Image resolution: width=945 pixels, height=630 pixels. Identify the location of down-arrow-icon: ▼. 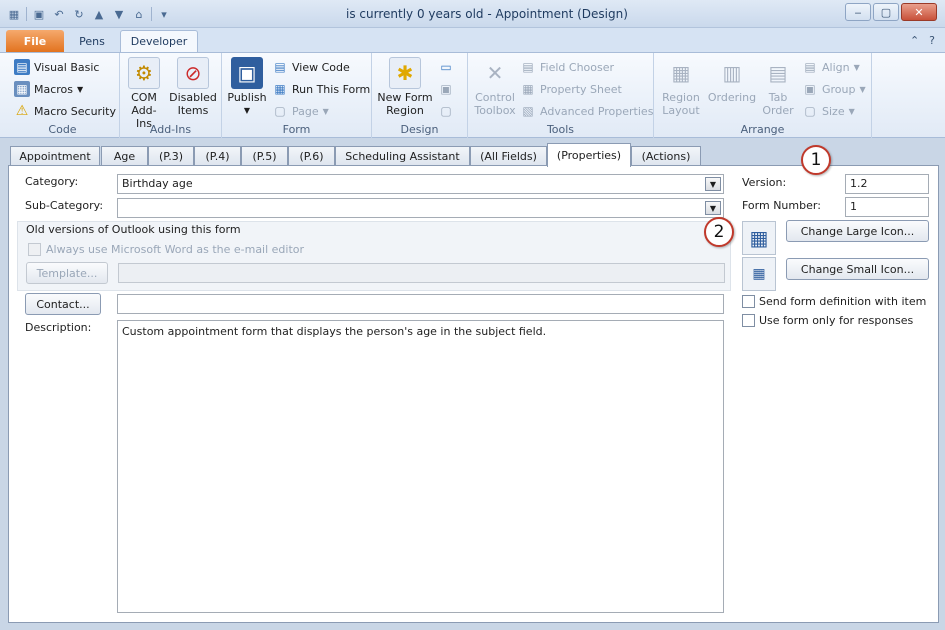
(119, 14).